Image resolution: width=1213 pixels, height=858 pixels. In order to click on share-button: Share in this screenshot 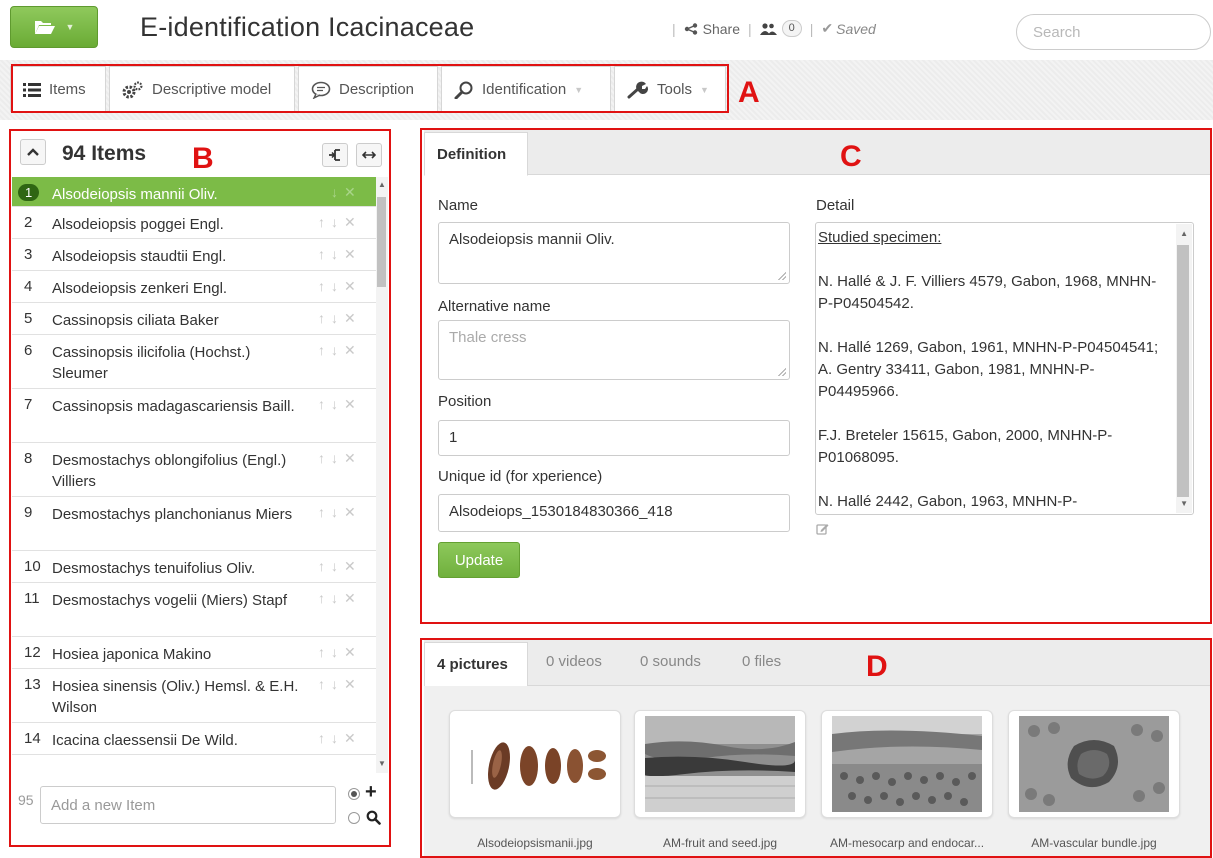, I will do `click(712, 29)`.